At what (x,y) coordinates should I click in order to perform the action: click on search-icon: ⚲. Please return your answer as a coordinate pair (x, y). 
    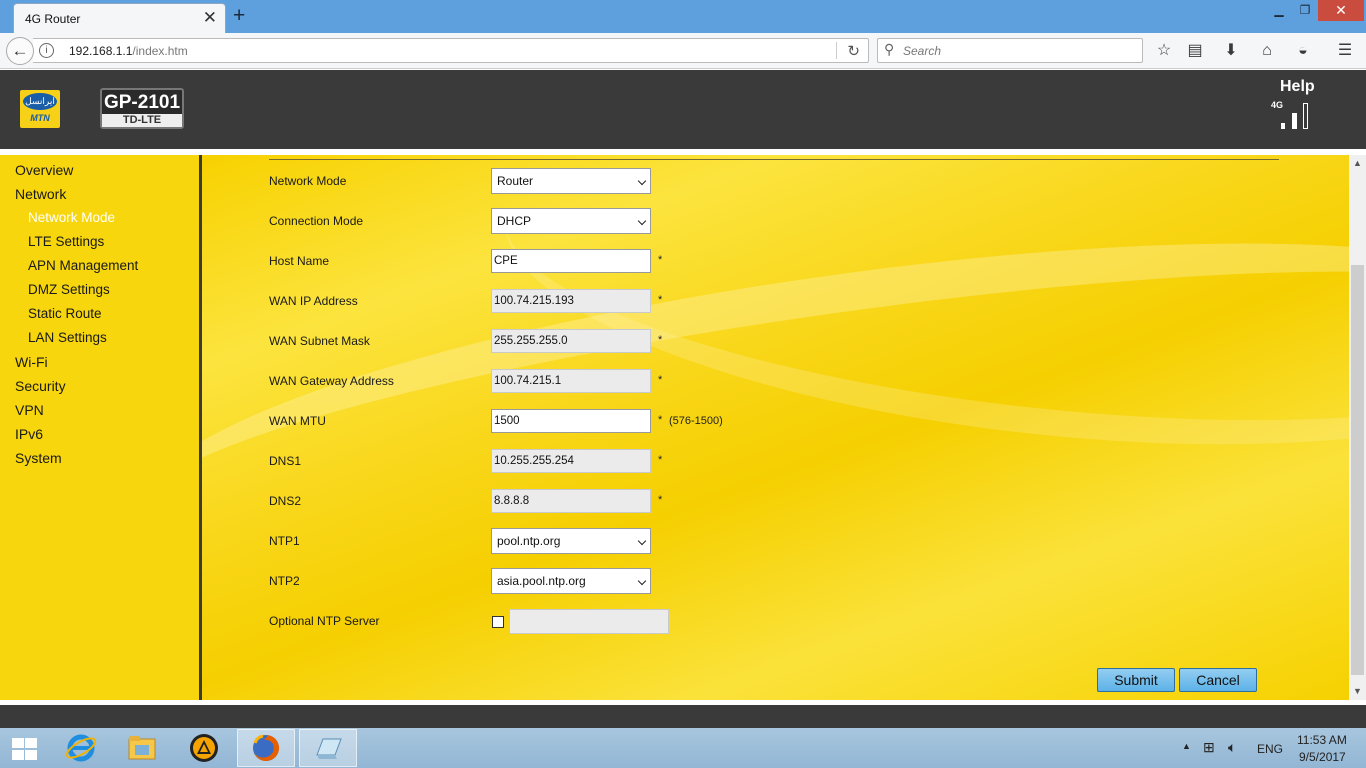
    Looking at the image, I should click on (889, 49).